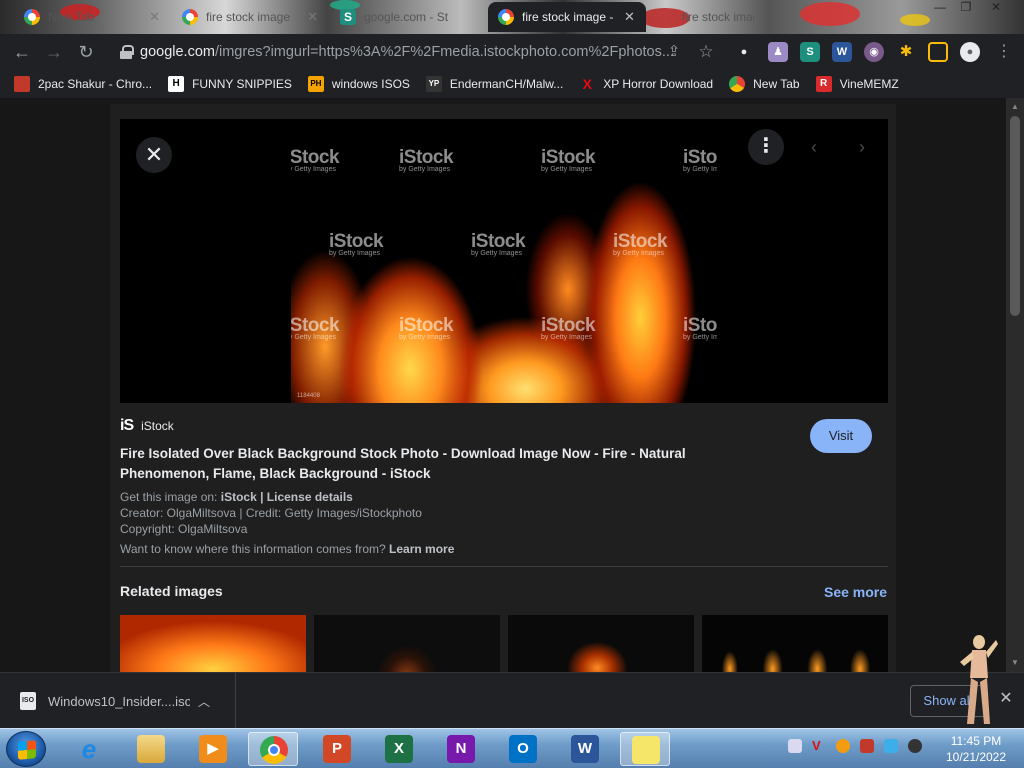 The image size is (1024, 768). Describe the element at coordinates (567, 17) in the screenshot. I see `tab-active-fire-stock-image: fire stock image - ✕` at that location.